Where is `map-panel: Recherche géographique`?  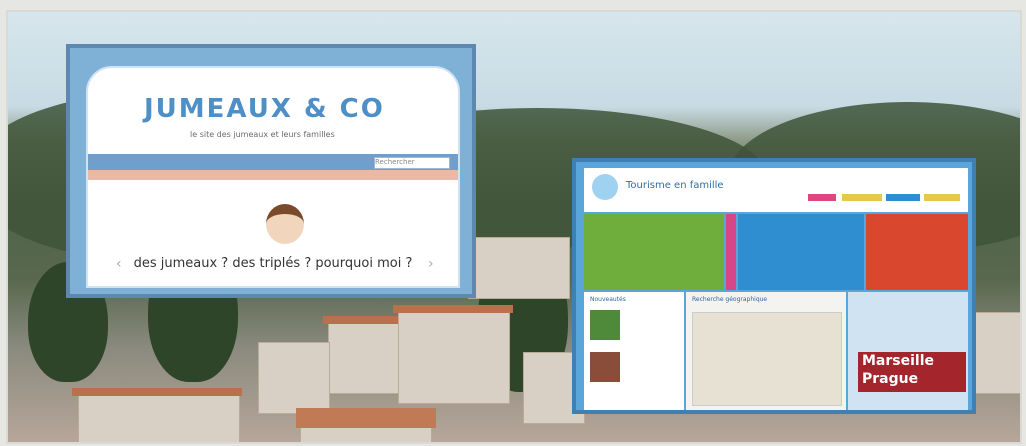 map-panel: Recherche géographique is located at coordinates (766, 351).